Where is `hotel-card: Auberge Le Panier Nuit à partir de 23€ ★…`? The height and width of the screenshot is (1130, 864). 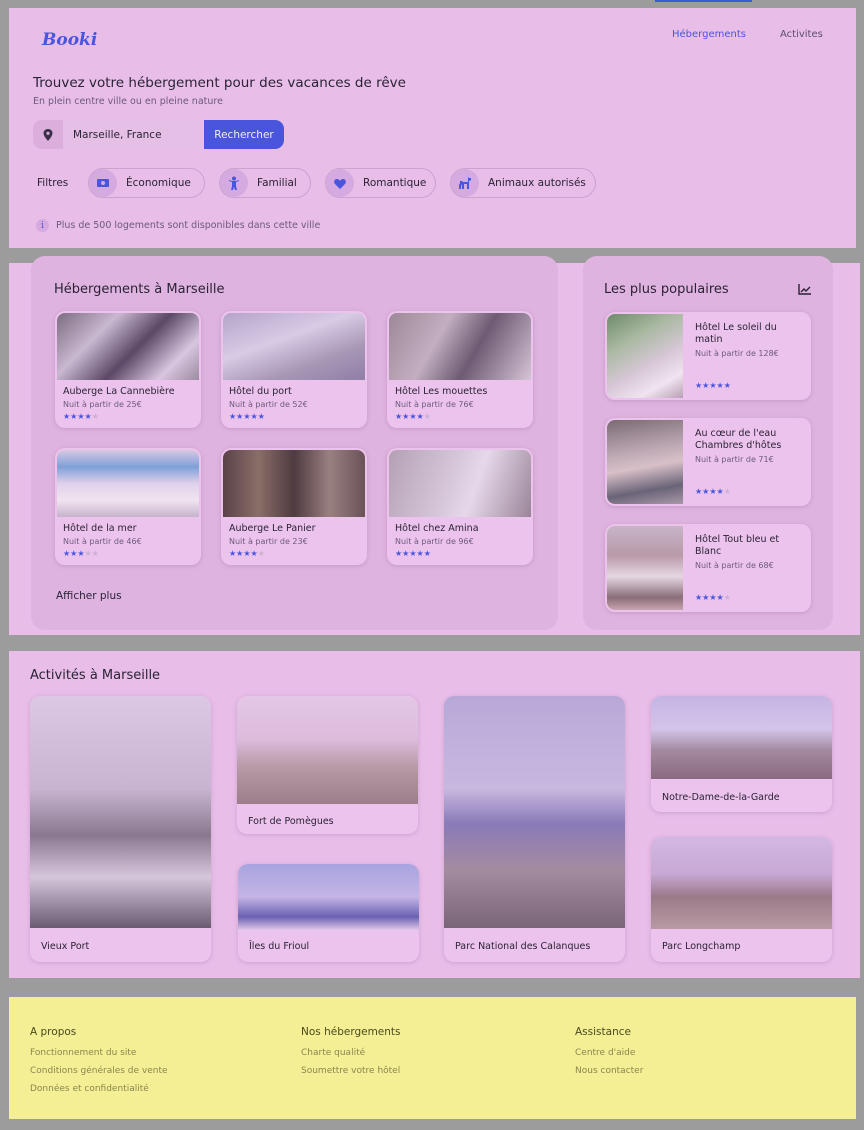
hotel-card: Auberge Le Panier Nuit à partir de 23€ ★… is located at coordinates (294, 506).